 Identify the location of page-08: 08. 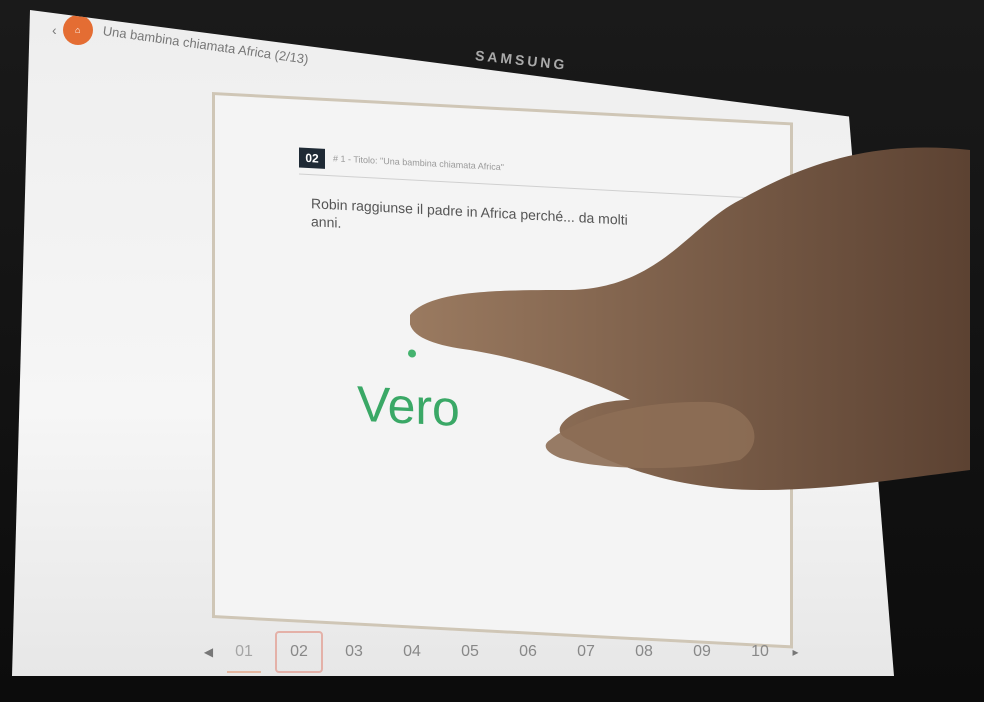
(644, 652).